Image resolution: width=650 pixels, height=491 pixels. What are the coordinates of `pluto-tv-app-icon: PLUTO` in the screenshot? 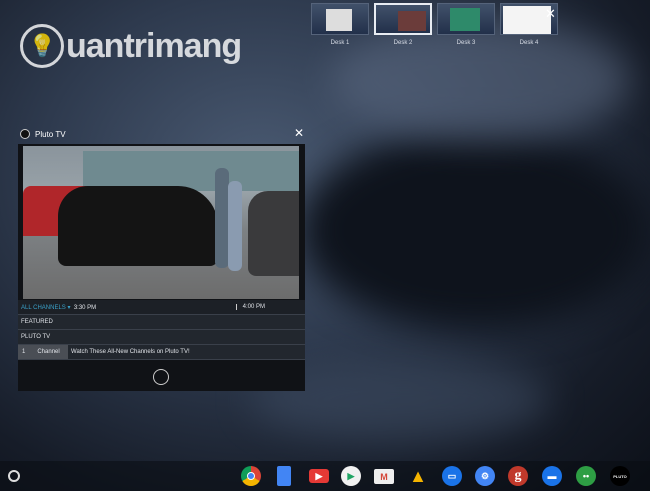 It's located at (620, 476).